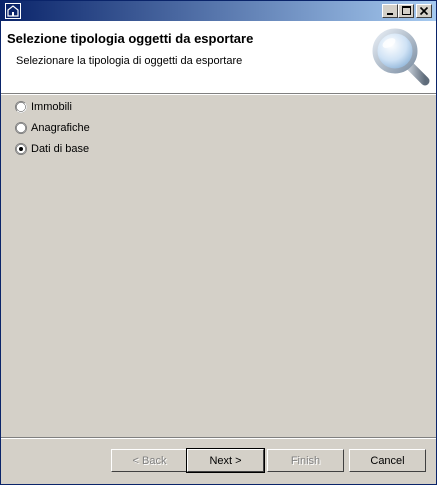 Image resolution: width=437 pixels, height=485 pixels. Describe the element at coordinates (390, 11) in the screenshot. I see `minimize-button` at that location.